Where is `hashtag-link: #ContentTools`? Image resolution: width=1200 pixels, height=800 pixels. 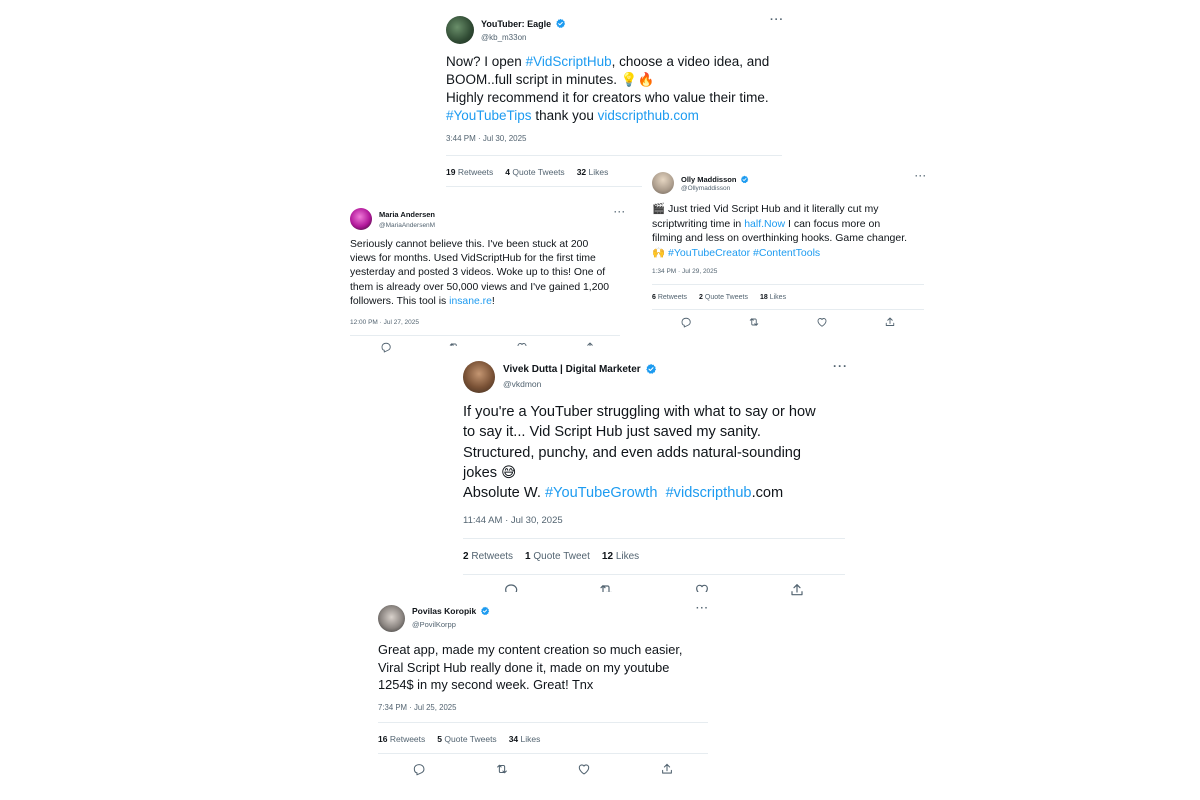
hashtag-link: #ContentTools is located at coordinates (786, 253).